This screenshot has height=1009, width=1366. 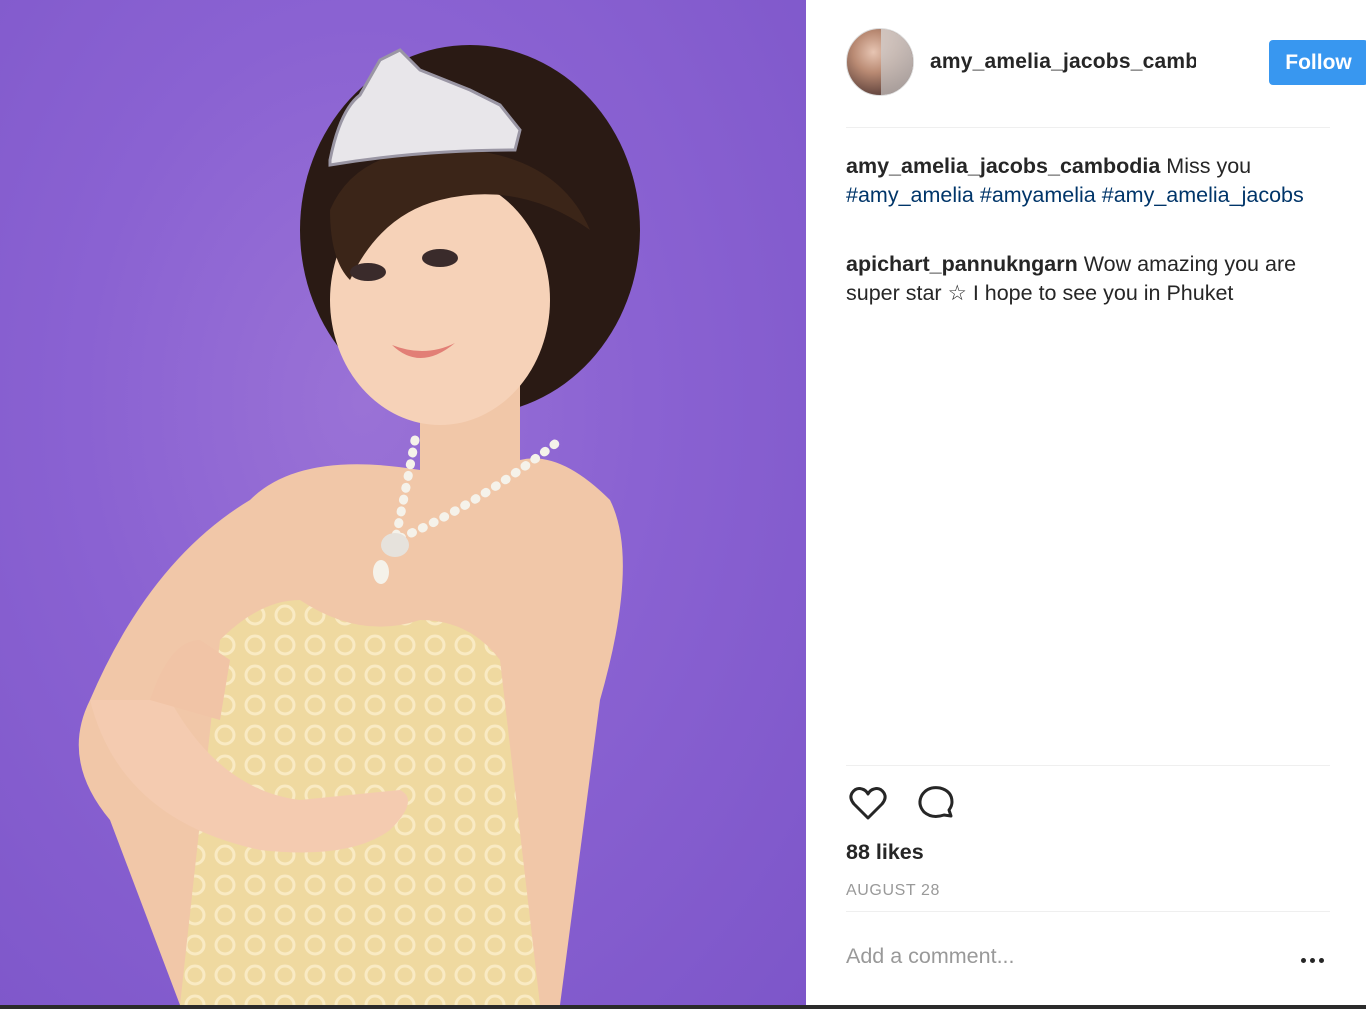 What do you see at coordinates (885, 852) in the screenshot?
I see `likes-count: 88 likes` at bounding box center [885, 852].